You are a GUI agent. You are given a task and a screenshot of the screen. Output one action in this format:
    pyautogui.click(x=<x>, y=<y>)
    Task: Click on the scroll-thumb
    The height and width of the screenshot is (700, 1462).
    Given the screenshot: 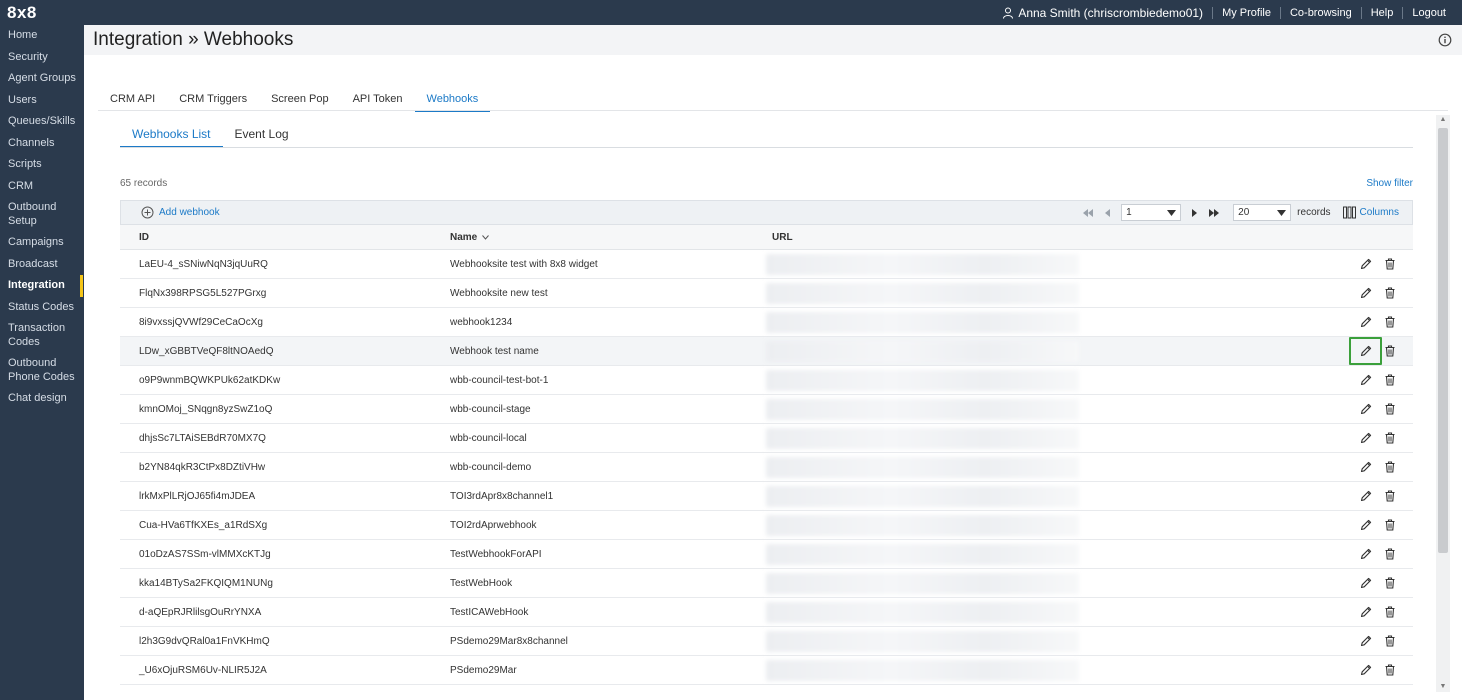 What is the action you would take?
    pyautogui.click(x=1443, y=340)
    